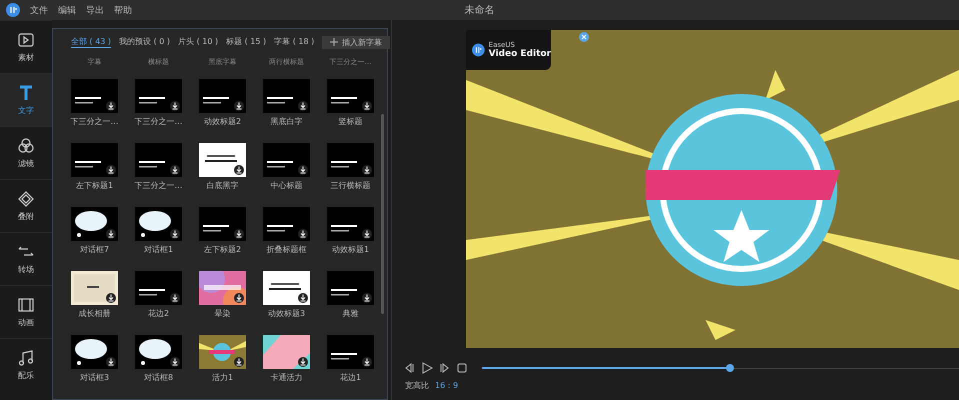  I want to click on thumbnail-label: 动效标题1, so click(351, 249).